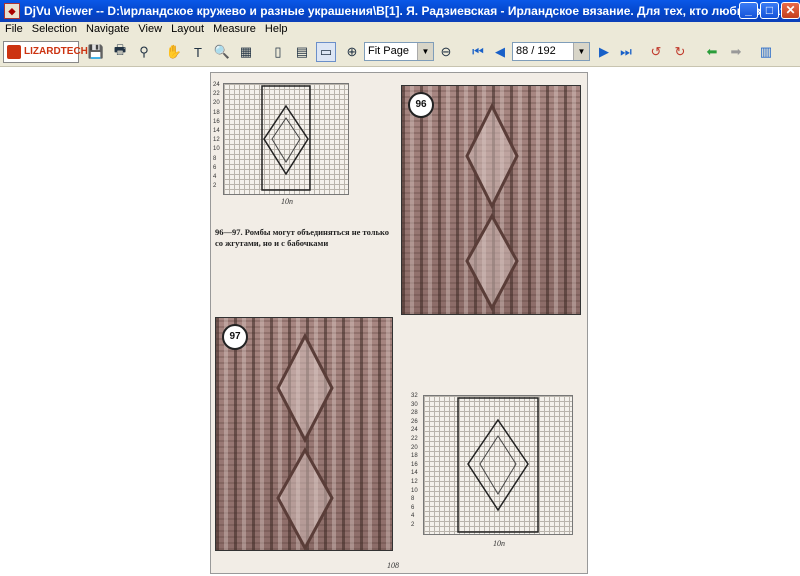  What do you see at coordinates (413, 507) in the screenshot?
I see `chart-bottom-row-label: 6` at bounding box center [413, 507].